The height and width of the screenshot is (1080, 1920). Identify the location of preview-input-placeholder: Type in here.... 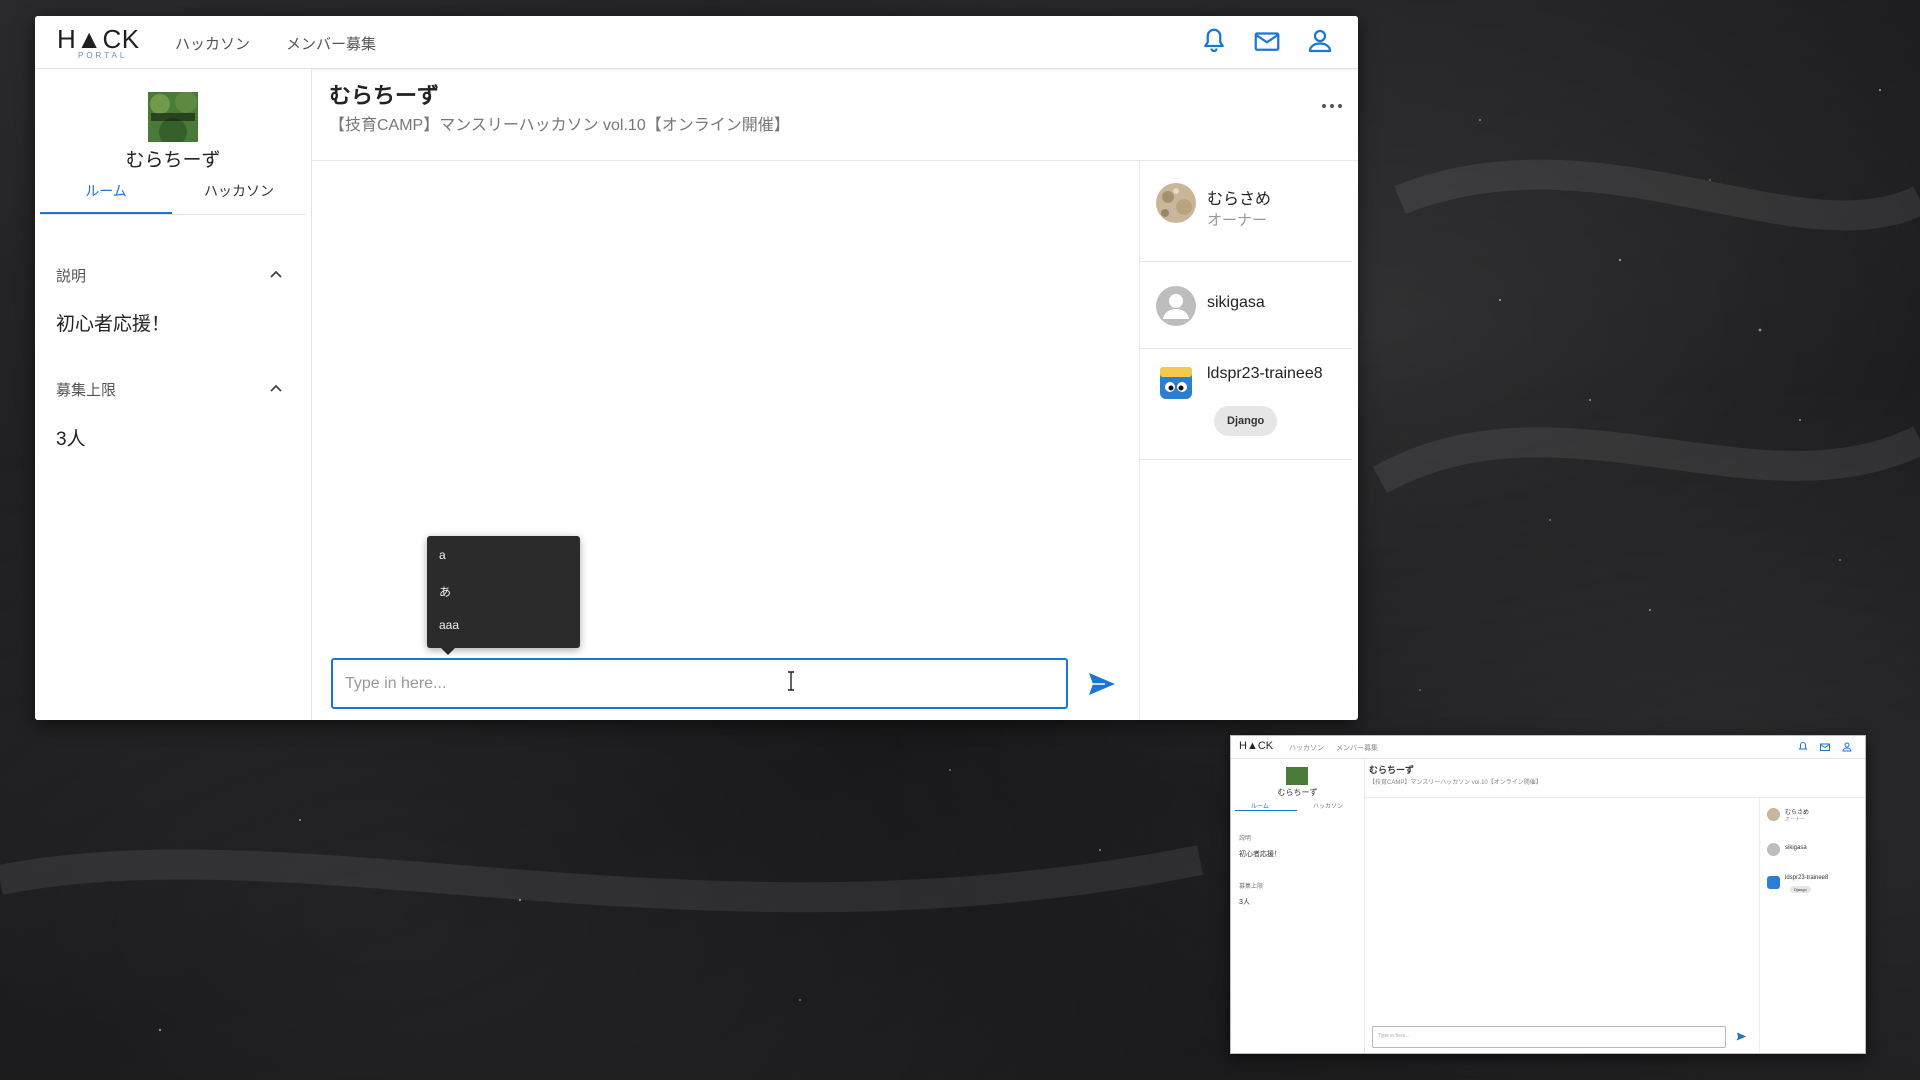
(1394, 1036).